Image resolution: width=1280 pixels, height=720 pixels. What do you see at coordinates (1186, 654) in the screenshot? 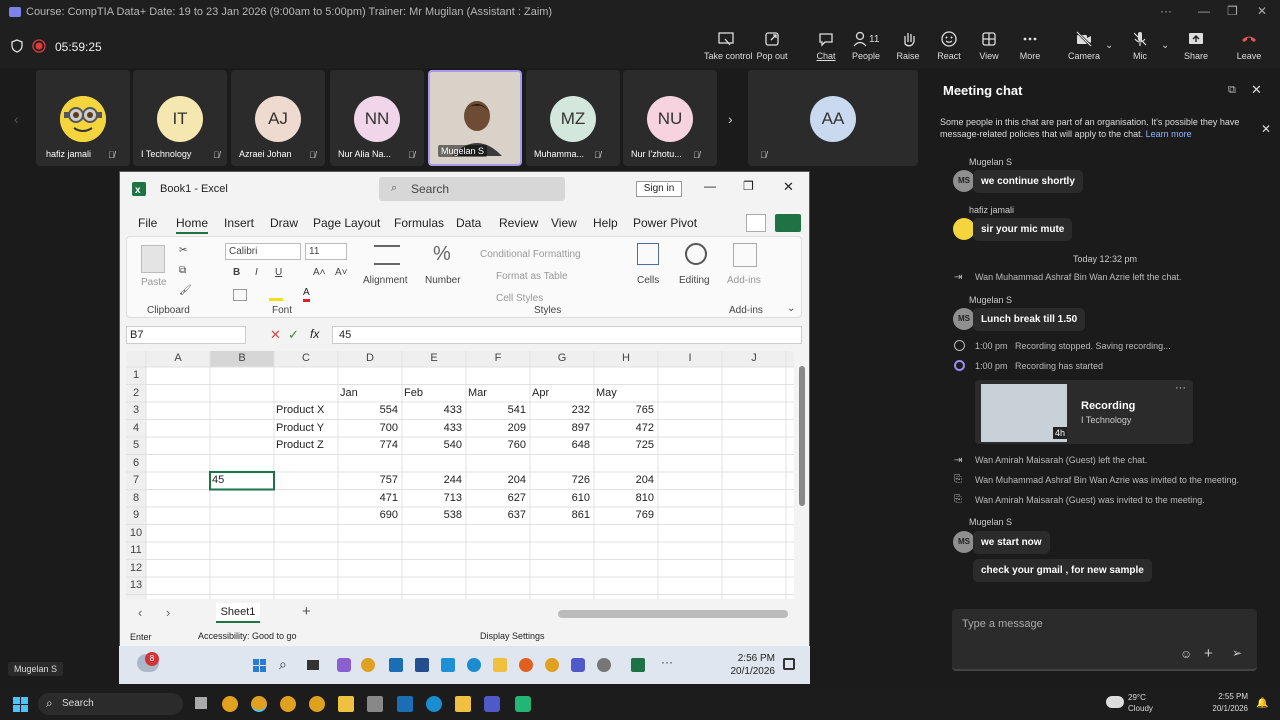
I see `emoji-icon: ☺` at bounding box center [1186, 654].